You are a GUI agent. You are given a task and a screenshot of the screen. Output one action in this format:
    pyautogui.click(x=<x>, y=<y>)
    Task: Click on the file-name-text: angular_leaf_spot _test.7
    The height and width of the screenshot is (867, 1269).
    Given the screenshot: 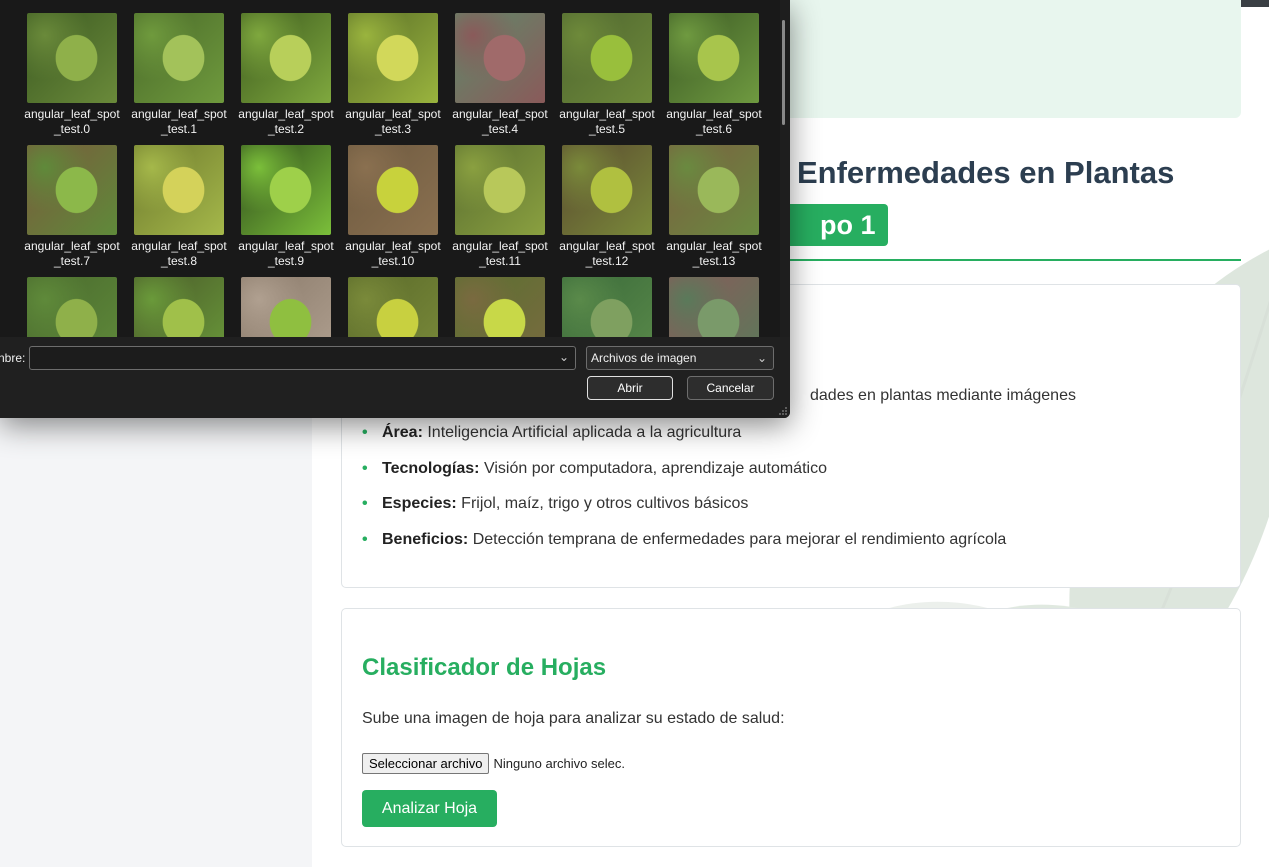 What is the action you would take?
    pyautogui.click(x=72, y=254)
    